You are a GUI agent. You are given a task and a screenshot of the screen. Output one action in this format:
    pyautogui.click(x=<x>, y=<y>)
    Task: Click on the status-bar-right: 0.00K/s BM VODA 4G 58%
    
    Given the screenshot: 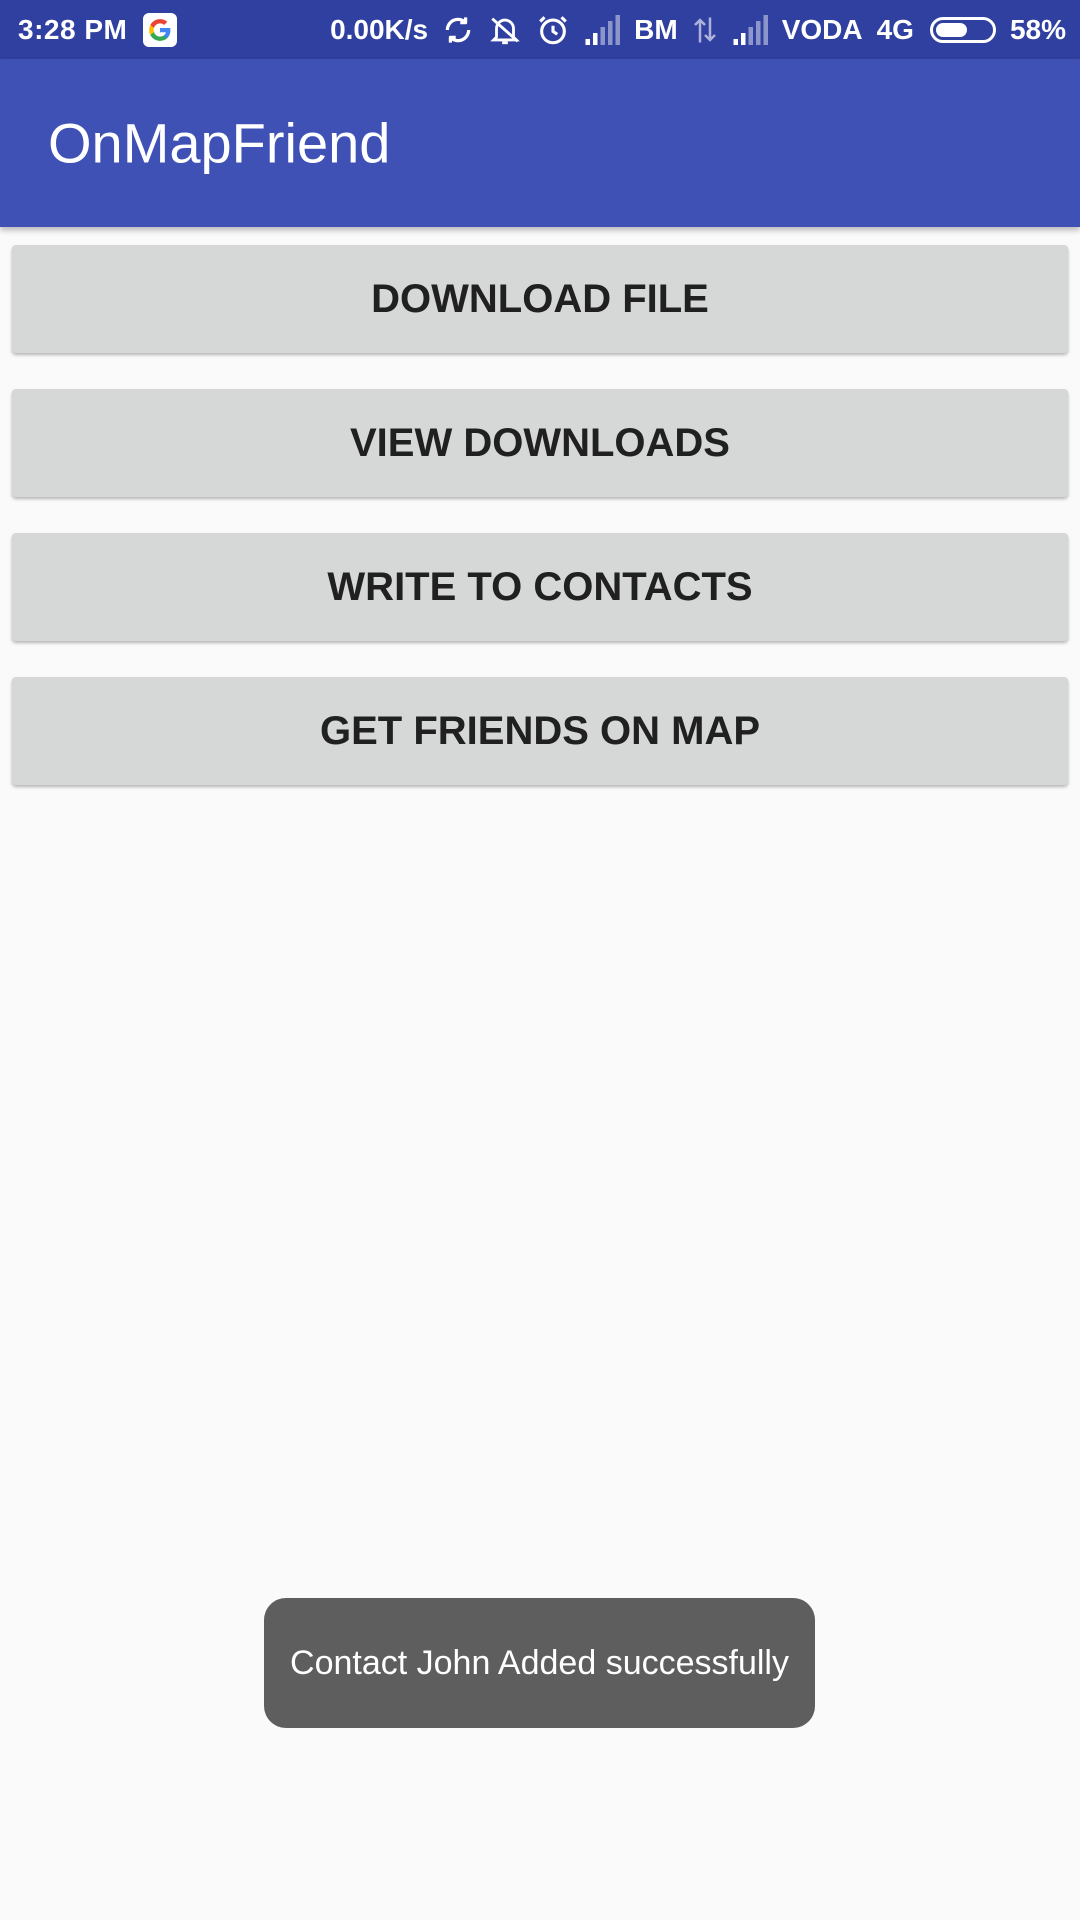 What is the action you would take?
    pyautogui.click(x=698, y=30)
    